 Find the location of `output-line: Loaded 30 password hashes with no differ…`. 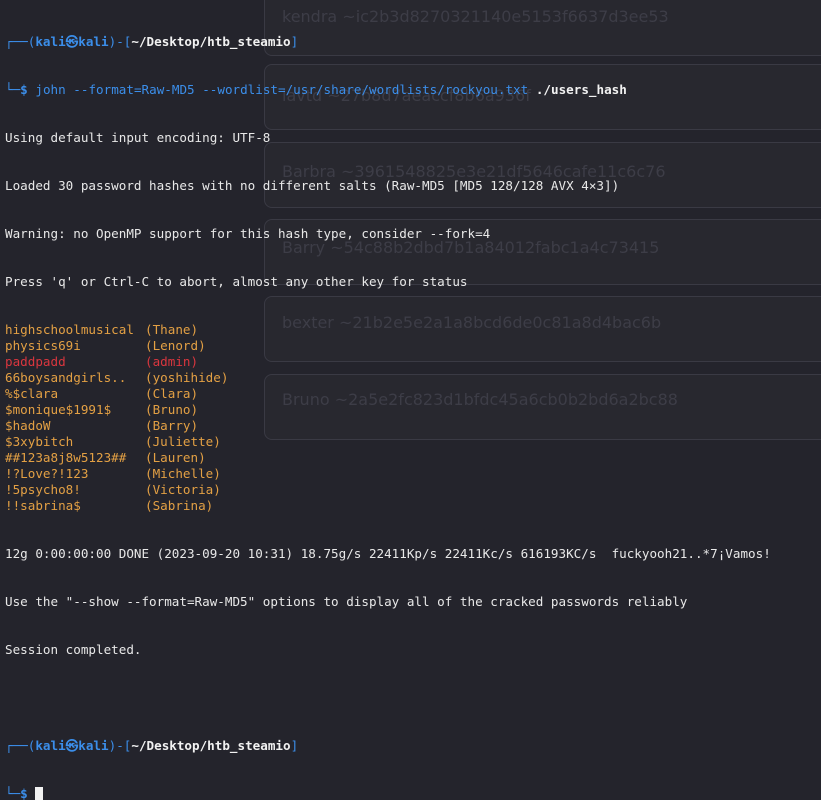

output-line: Loaded 30 password hashes with no differ… is located at coordinates (312, 185).